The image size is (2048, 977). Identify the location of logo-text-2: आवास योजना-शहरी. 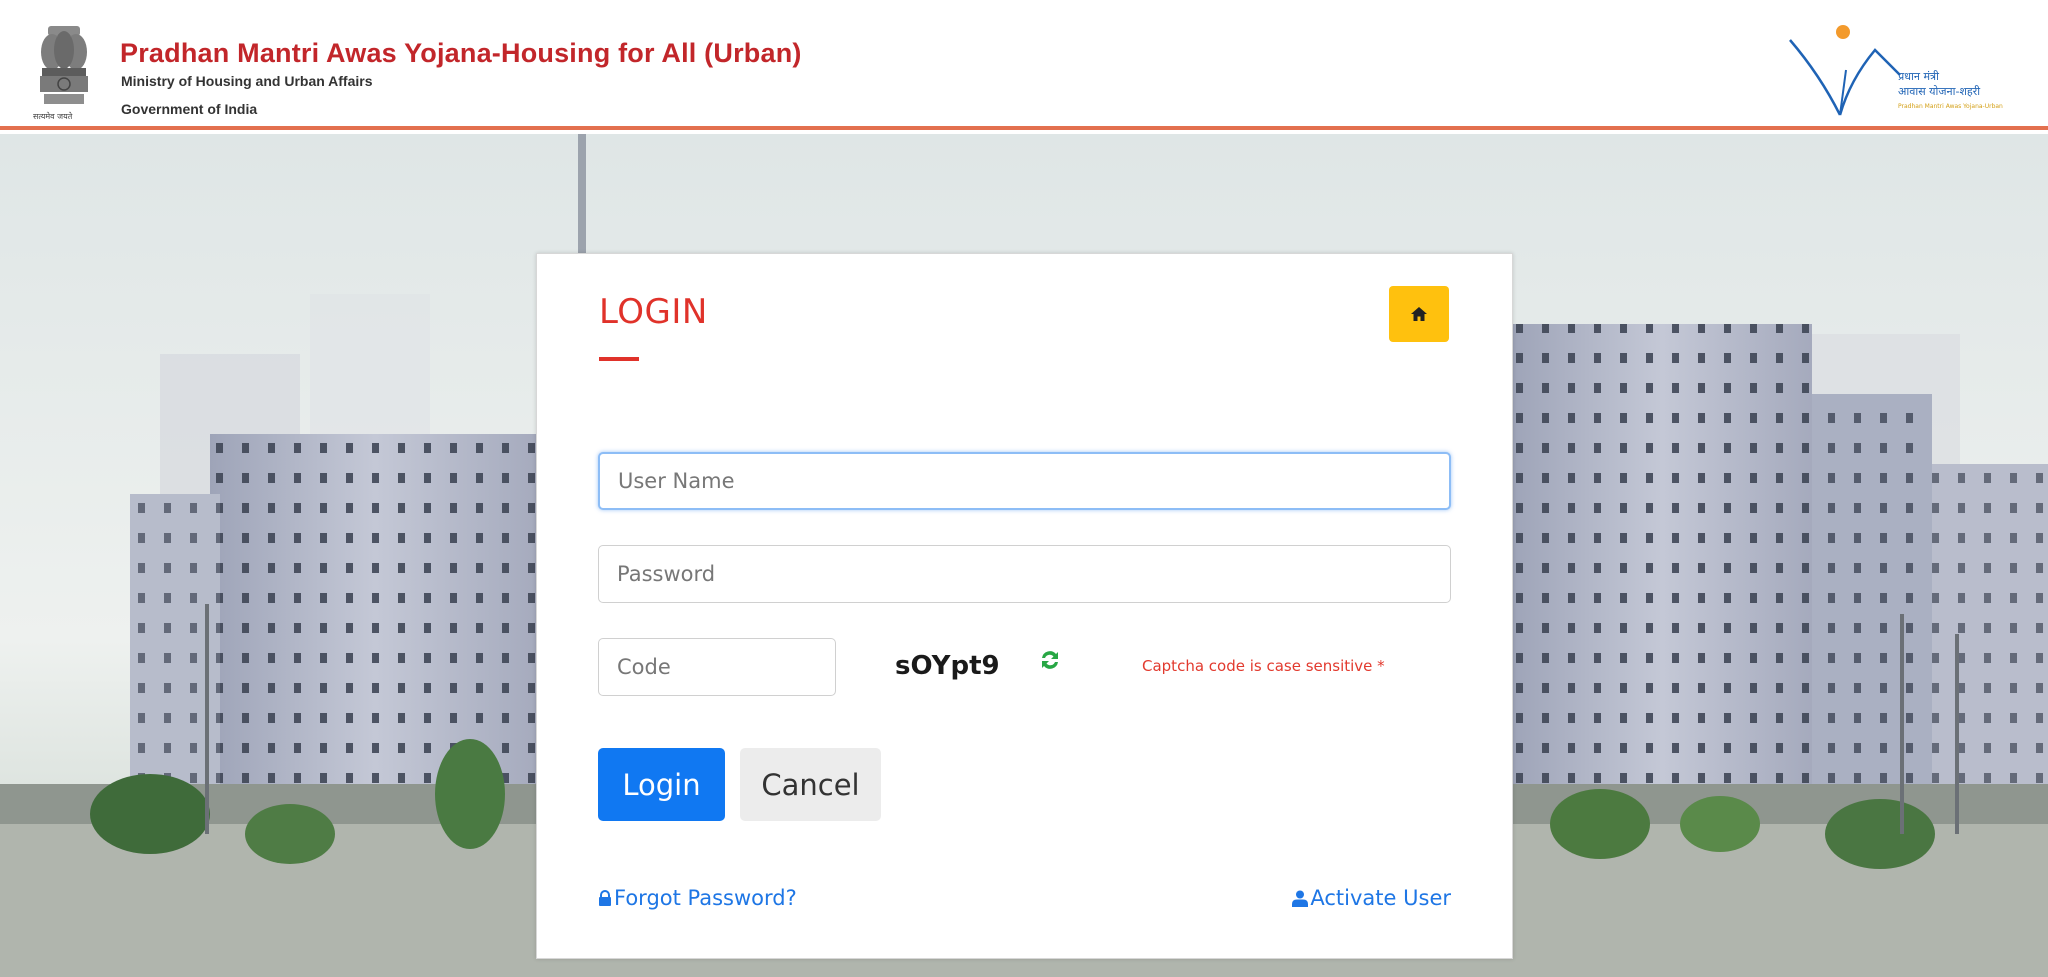
(1939, 91).